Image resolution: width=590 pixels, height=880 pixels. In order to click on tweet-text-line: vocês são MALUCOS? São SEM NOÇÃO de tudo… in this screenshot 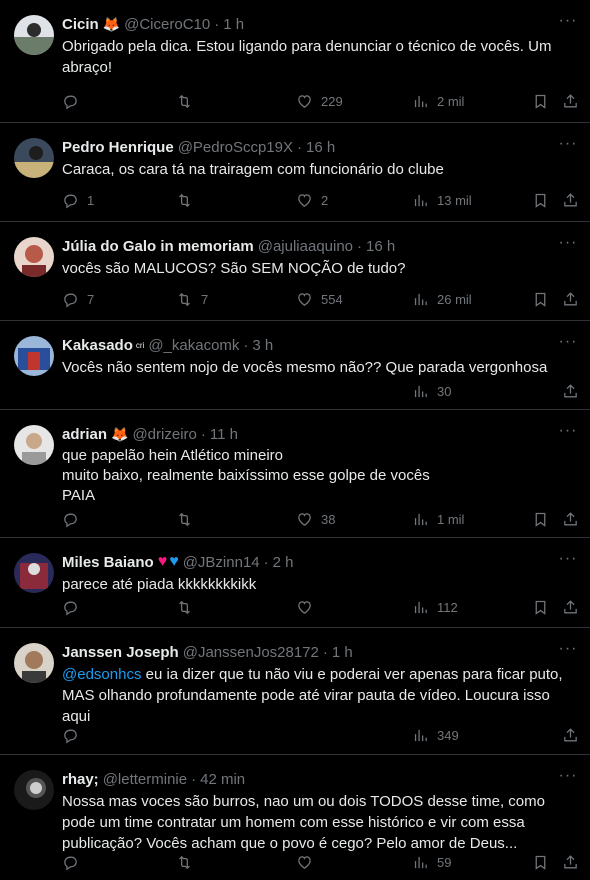, I will do `click(234, 268)`.